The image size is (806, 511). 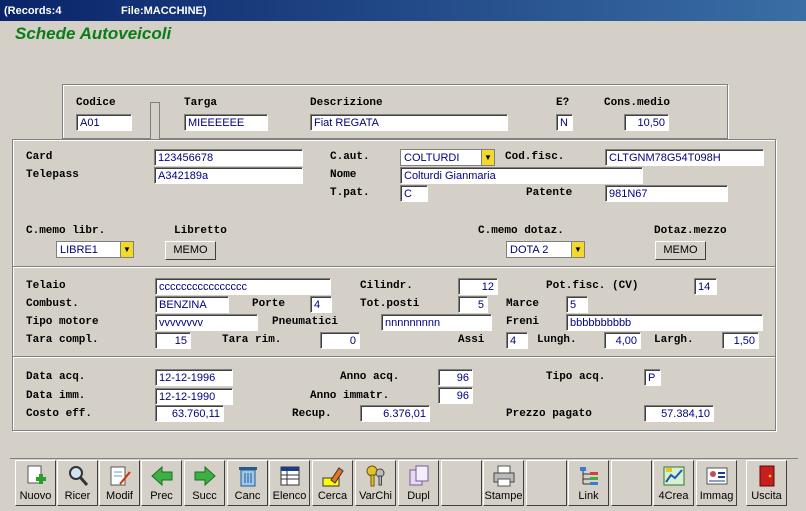 I want to click on data-acq-label: Data acq., so click(x=56, y=377).